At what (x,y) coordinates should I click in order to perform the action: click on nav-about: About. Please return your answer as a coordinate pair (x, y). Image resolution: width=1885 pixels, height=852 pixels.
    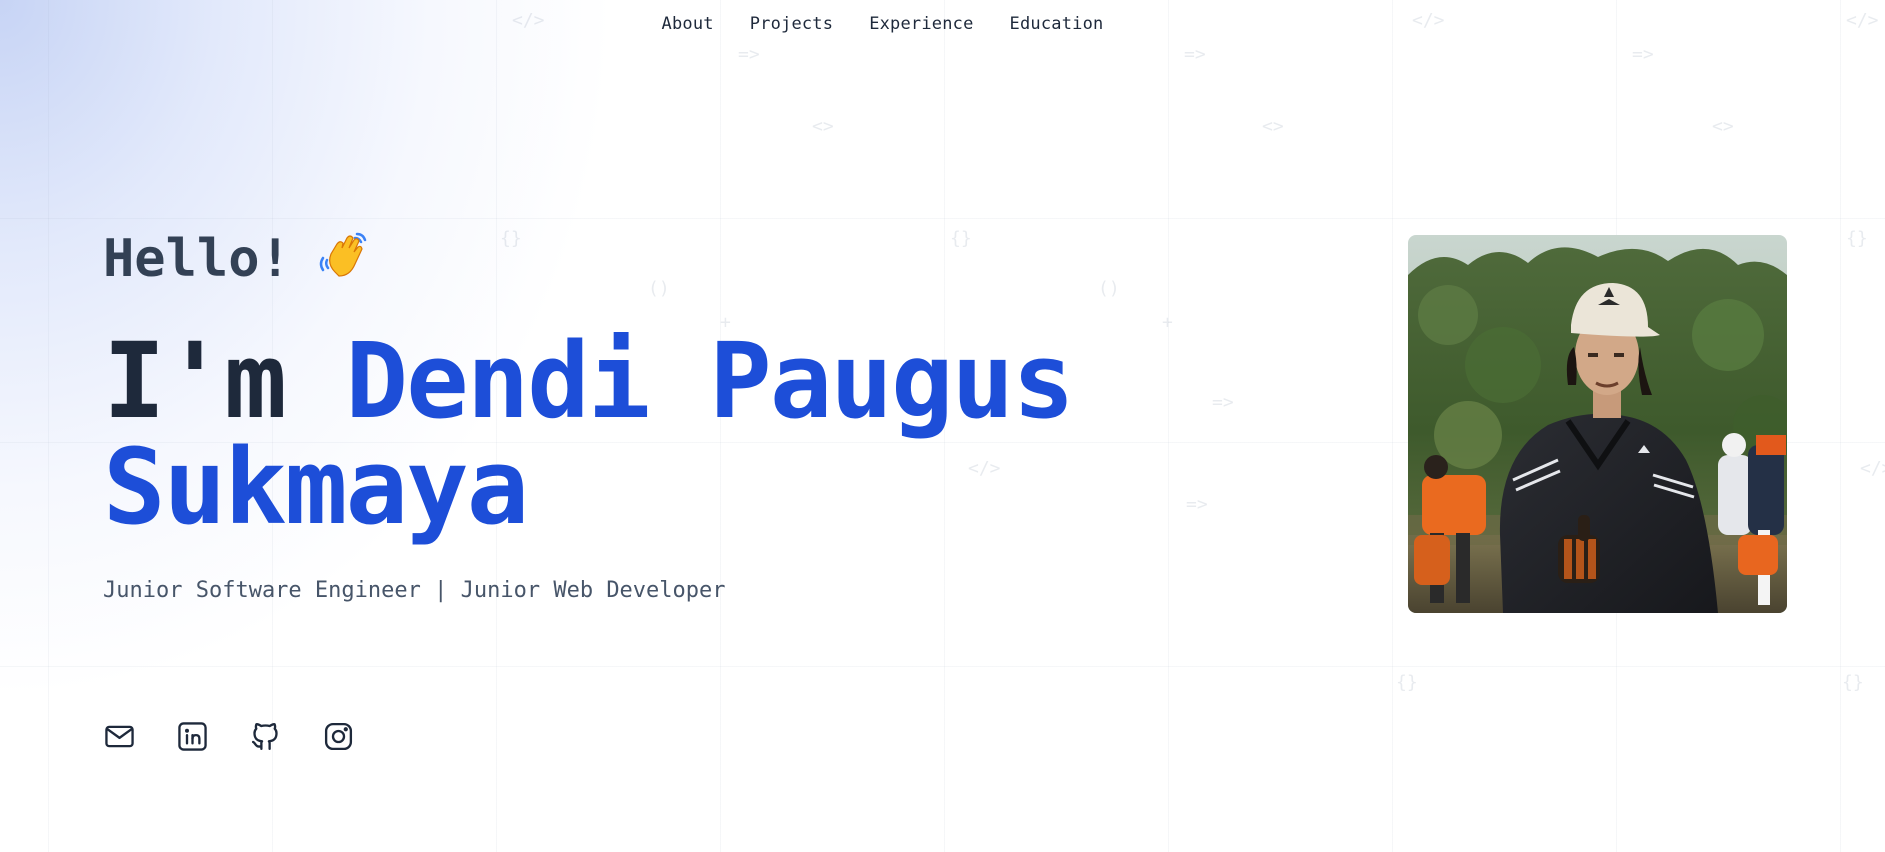
    Looking at the image, I should click on (688, 24).